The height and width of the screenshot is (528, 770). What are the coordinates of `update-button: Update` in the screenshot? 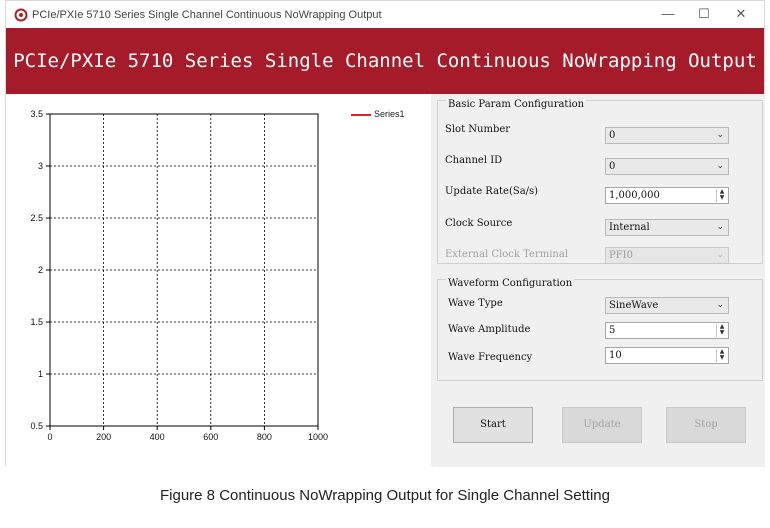 It's located at (602, 425).